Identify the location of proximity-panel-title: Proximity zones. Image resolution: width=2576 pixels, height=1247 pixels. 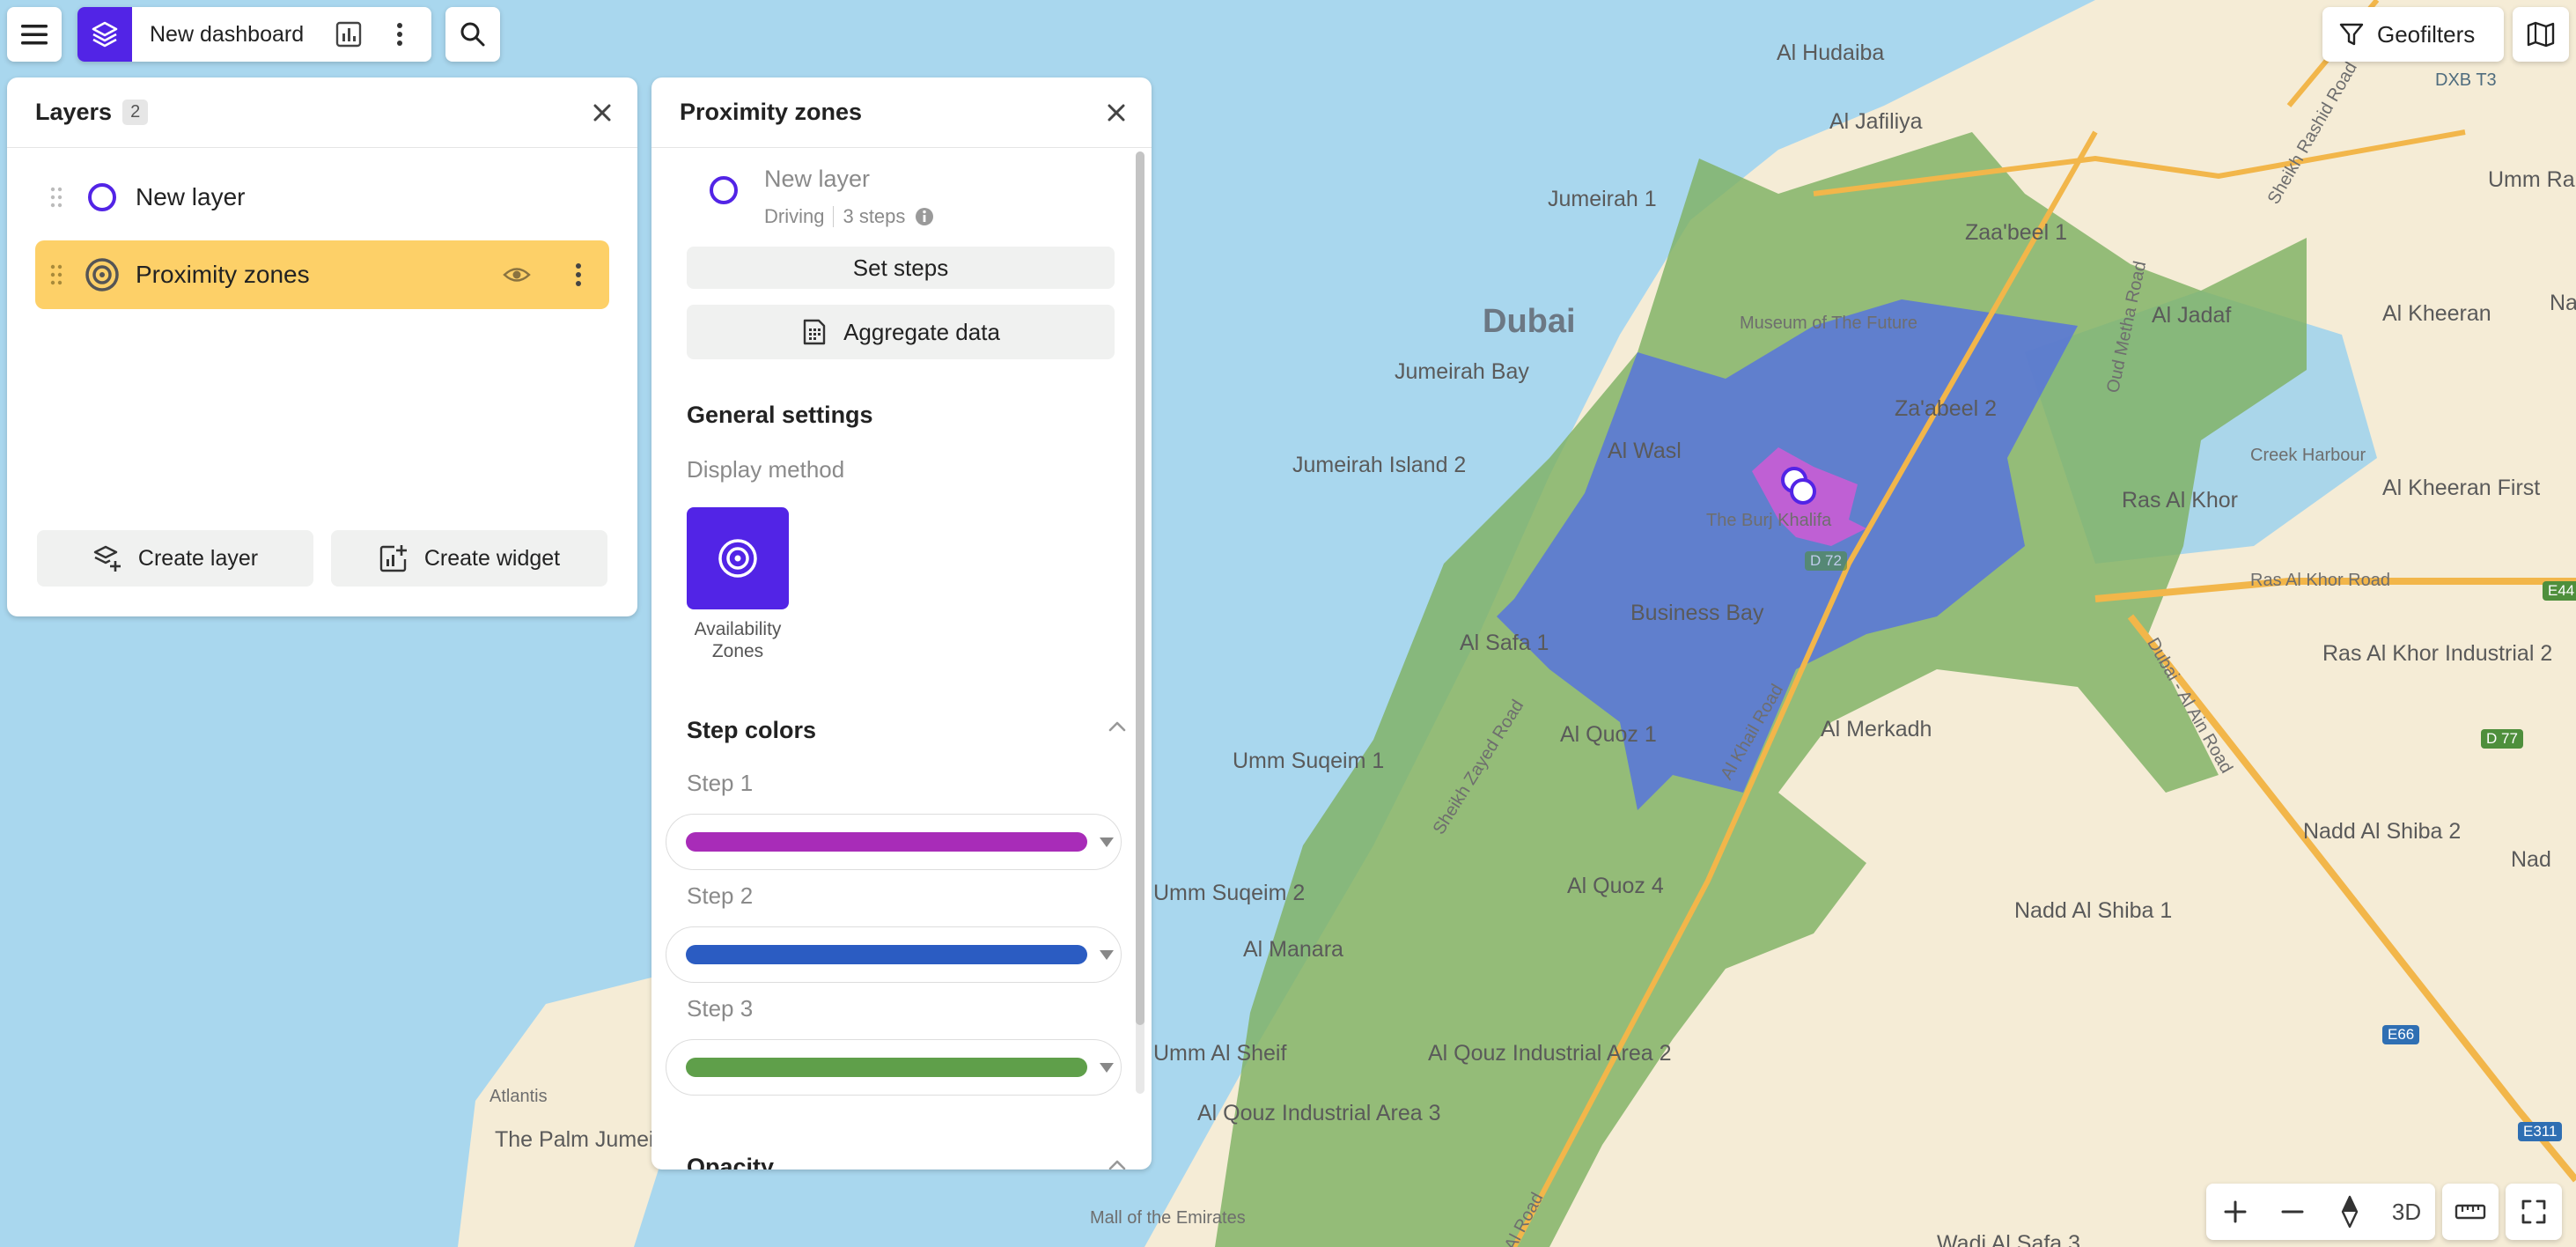
(771, 112).